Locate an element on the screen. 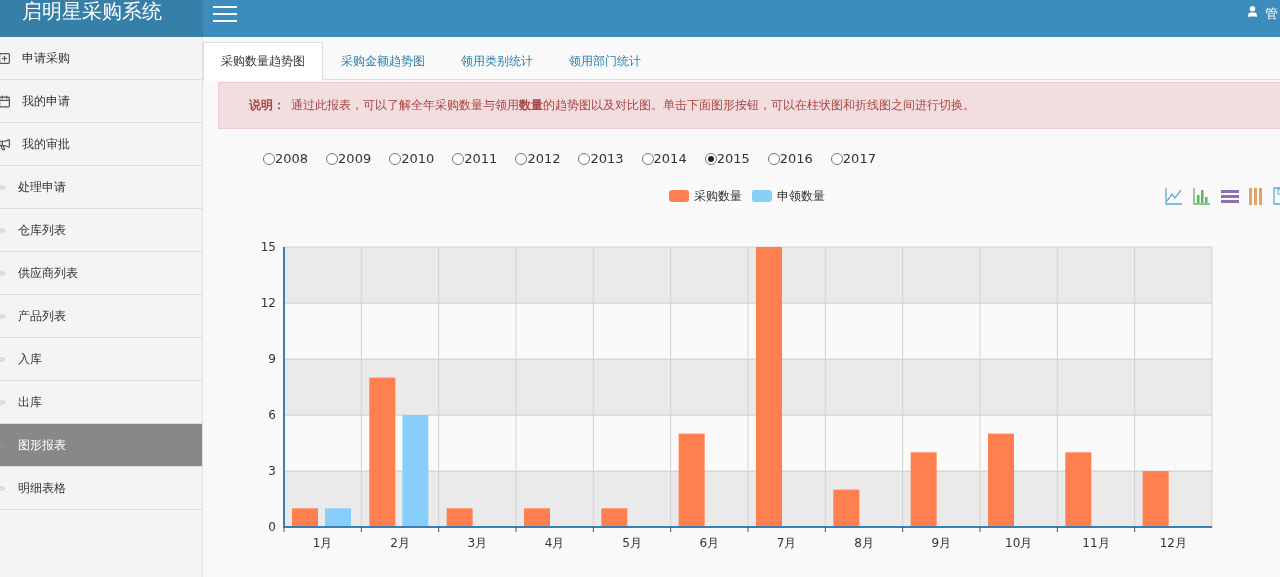 Image resolution: width=1280 pixels, height=577 pixels. axis-label: 9 is located at coordinates (272, 359).